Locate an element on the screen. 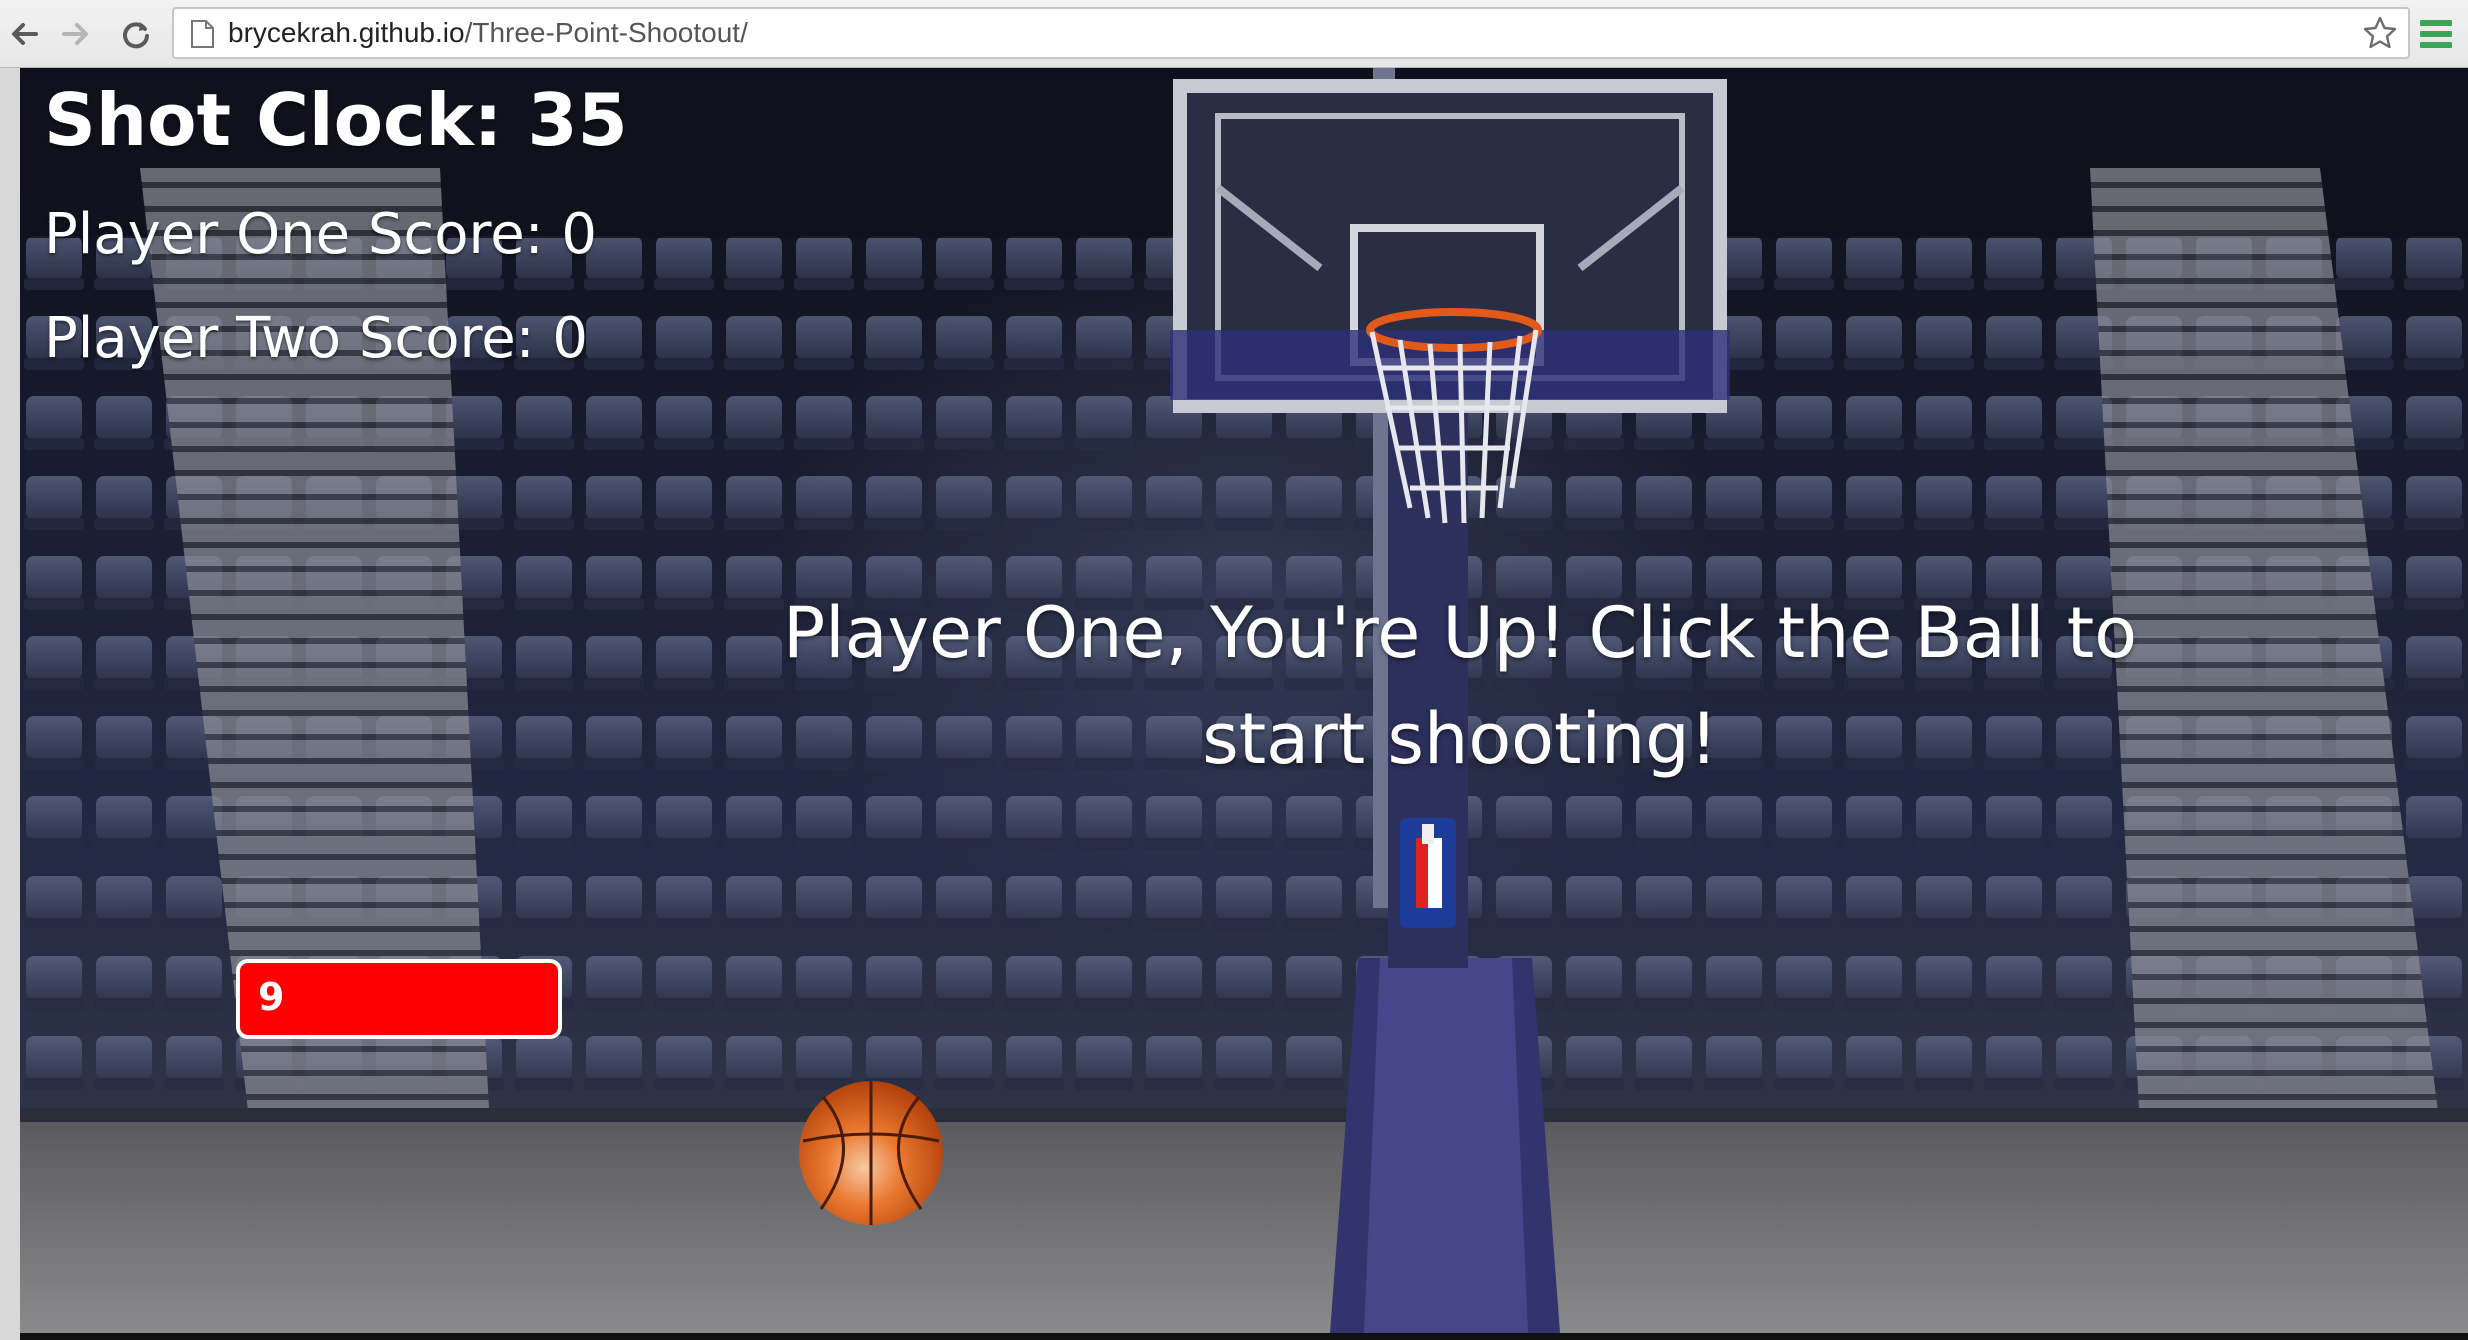  basketball-icon is located at coordinates (871, 1153).